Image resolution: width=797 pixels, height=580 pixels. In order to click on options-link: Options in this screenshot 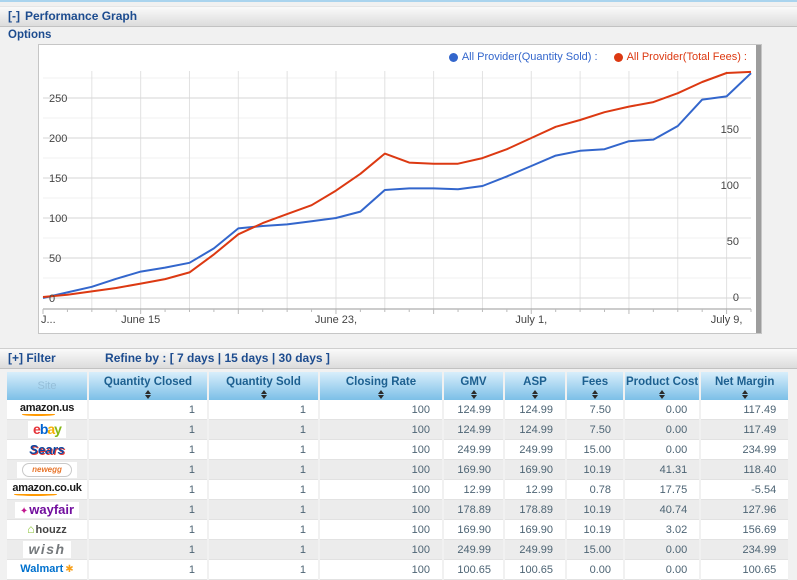, I will do `click(29, 35)`.